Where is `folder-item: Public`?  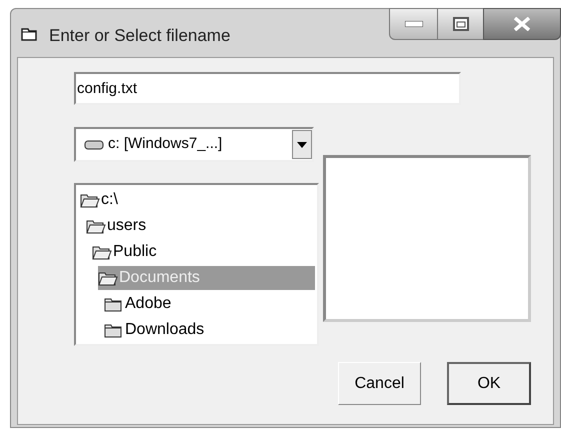
folder-item: Public is located at coordinates (203, 252).